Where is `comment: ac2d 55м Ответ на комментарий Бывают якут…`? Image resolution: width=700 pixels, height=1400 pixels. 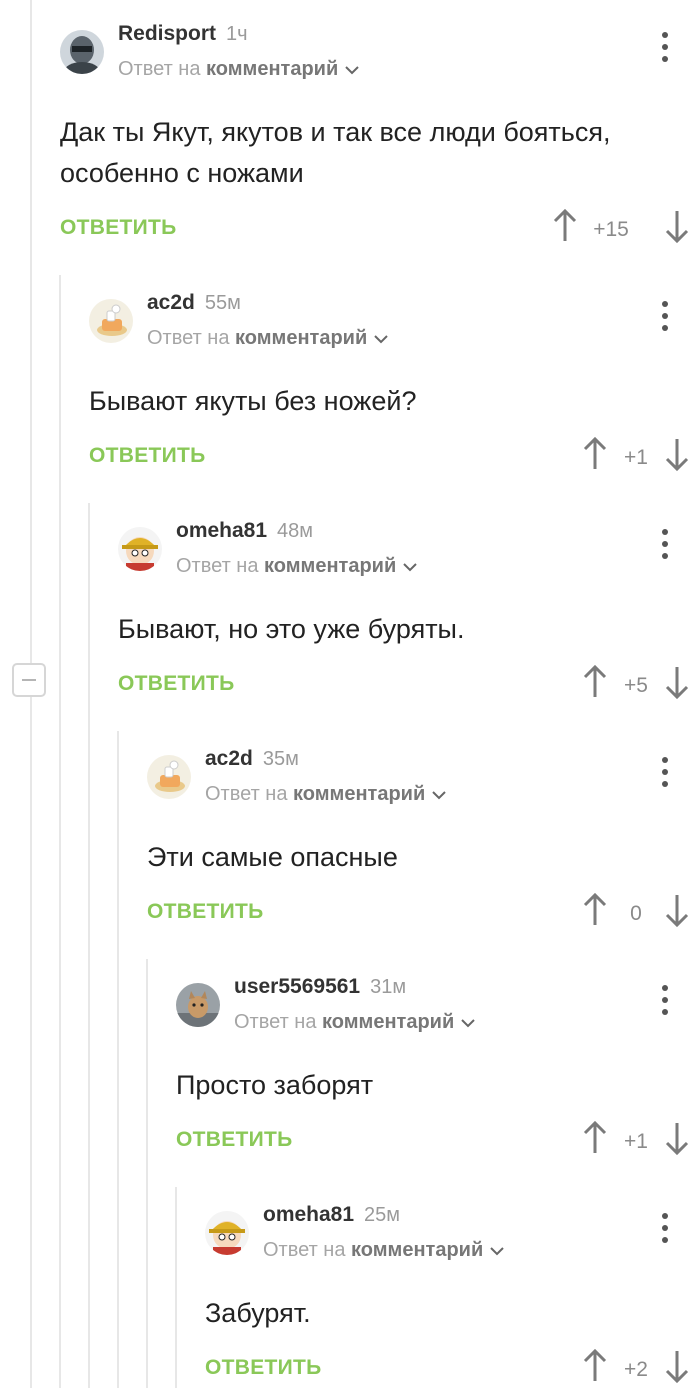 comment: ac2d 55м Ответ на комментарий Бывают якут… is located at coordinates (394, 389).